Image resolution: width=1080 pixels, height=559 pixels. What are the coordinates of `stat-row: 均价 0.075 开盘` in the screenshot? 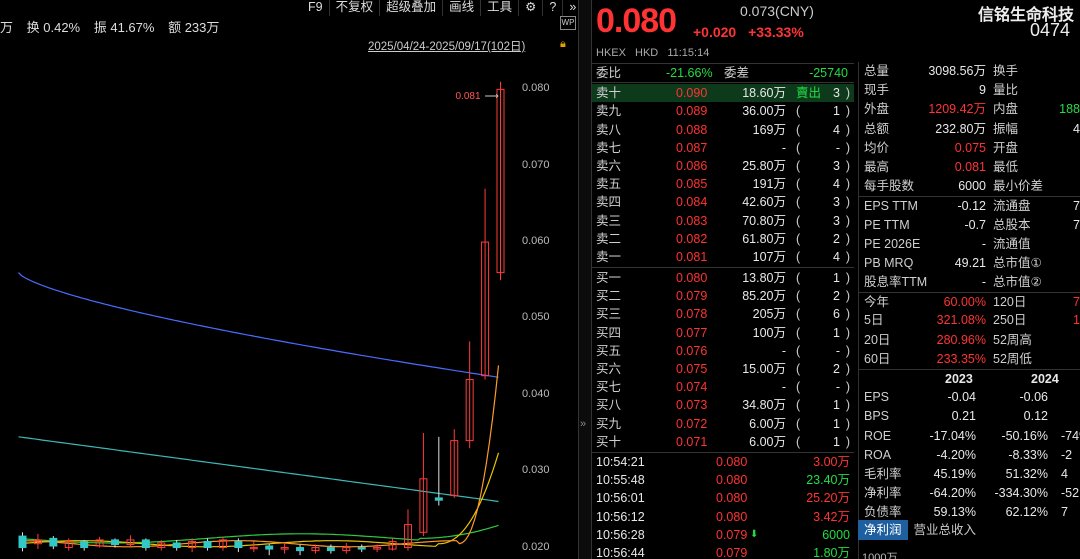 It's located at (969, 148).